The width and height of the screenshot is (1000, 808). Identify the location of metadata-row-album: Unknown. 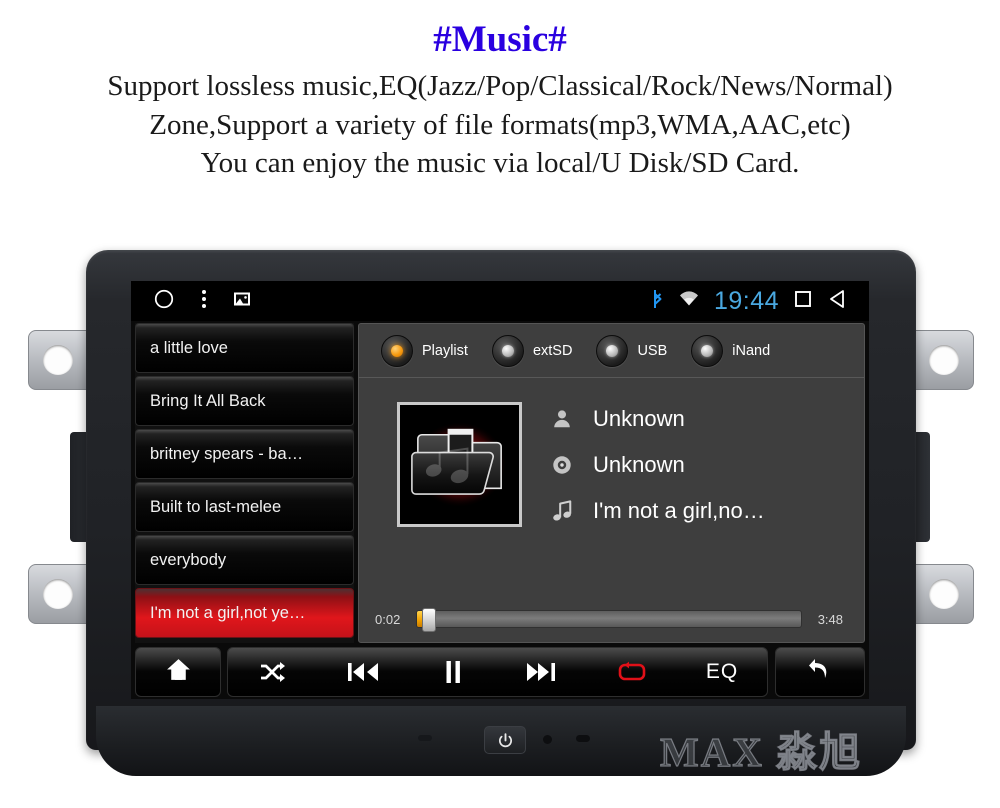
(694, 465).